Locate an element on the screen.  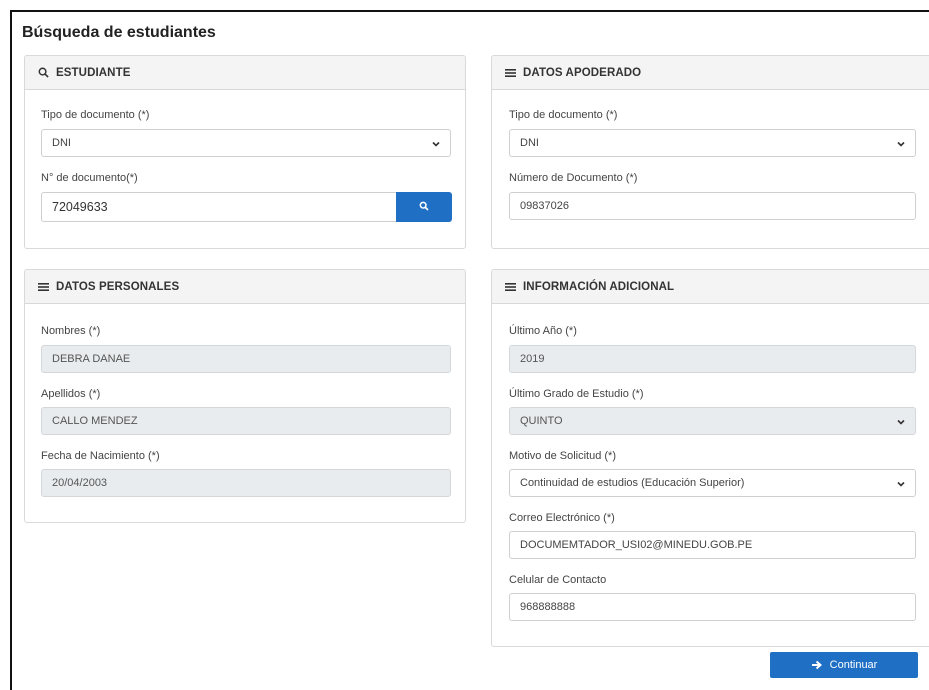
arrow-right-icon is located at coordinates (816, 665).